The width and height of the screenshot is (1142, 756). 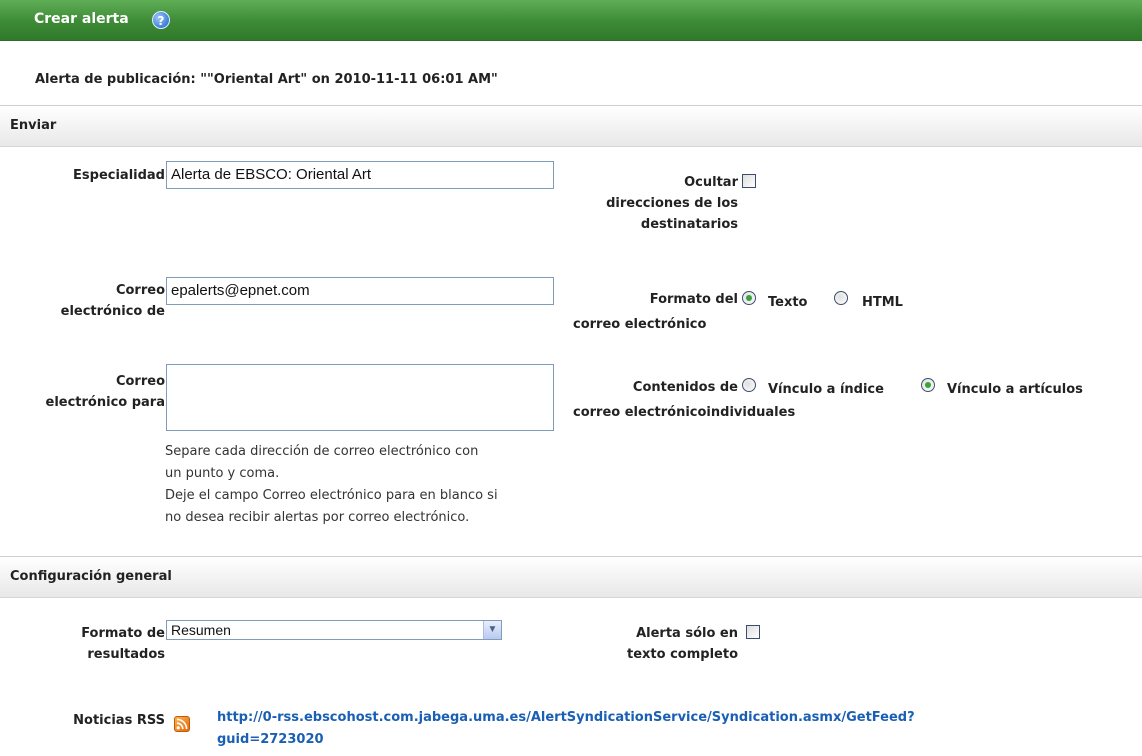 What do you see at coordinates (684, 412) in the screenshot?
I see `email-contents-label-line-2: correo electrónicoindividuales` at bounding box center [684, 412].